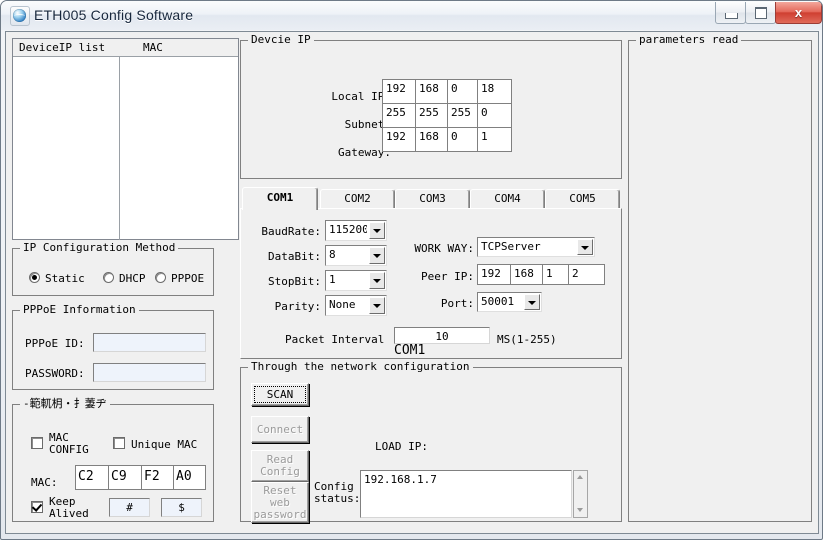 The width and height of the screenshot is (823, 540). Describe the element at coordinates (580, 494) in the screenshot. I see `config-status-scrollbar` at that location.